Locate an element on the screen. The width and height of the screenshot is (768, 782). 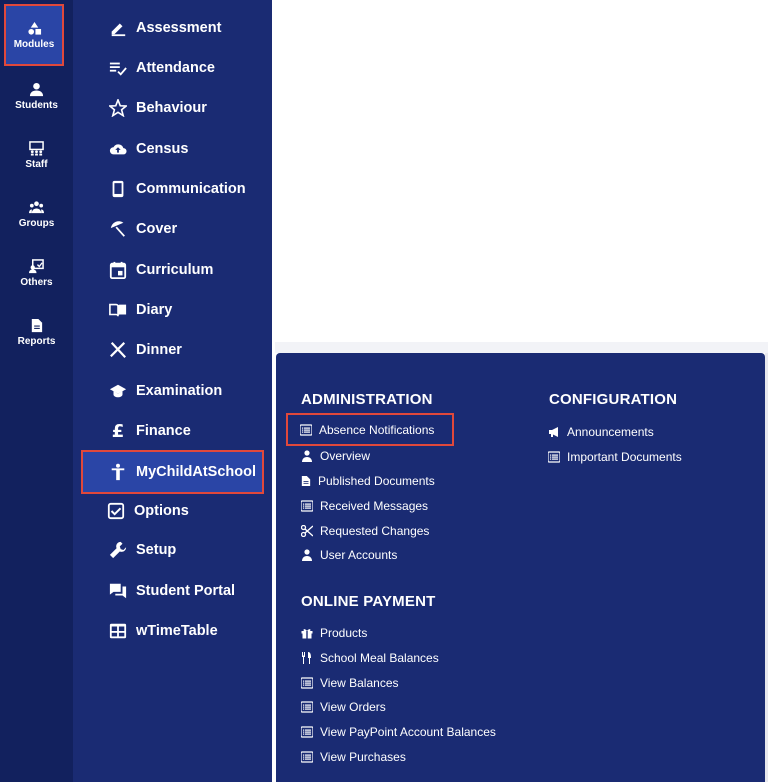
menu-view-paypoint-account-balances: View PayPoint Account Balances is located at coordinates (398, 732).